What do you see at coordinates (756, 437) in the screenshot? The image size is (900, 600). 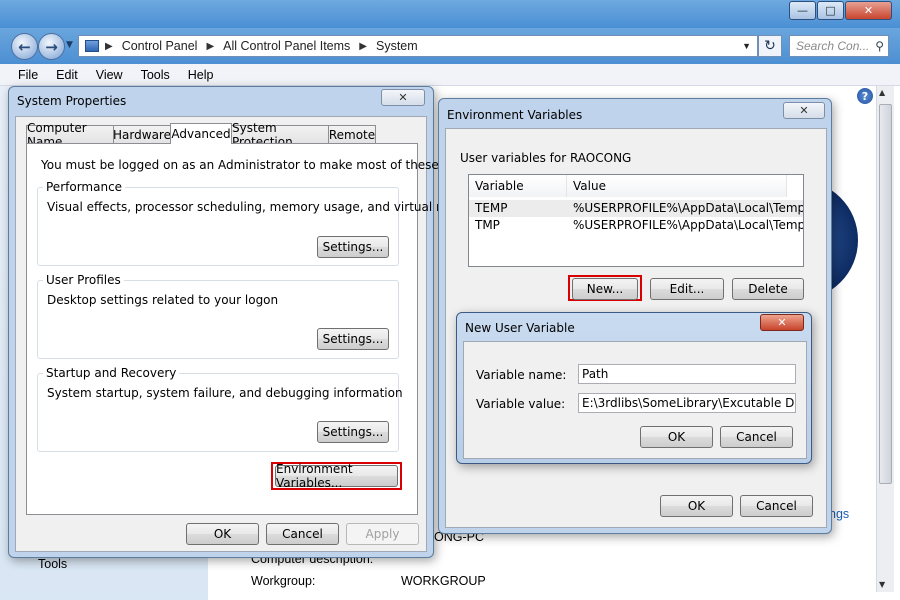 I see `new-variable-cancel-button: Cancel` at bounding box center [756, 437].